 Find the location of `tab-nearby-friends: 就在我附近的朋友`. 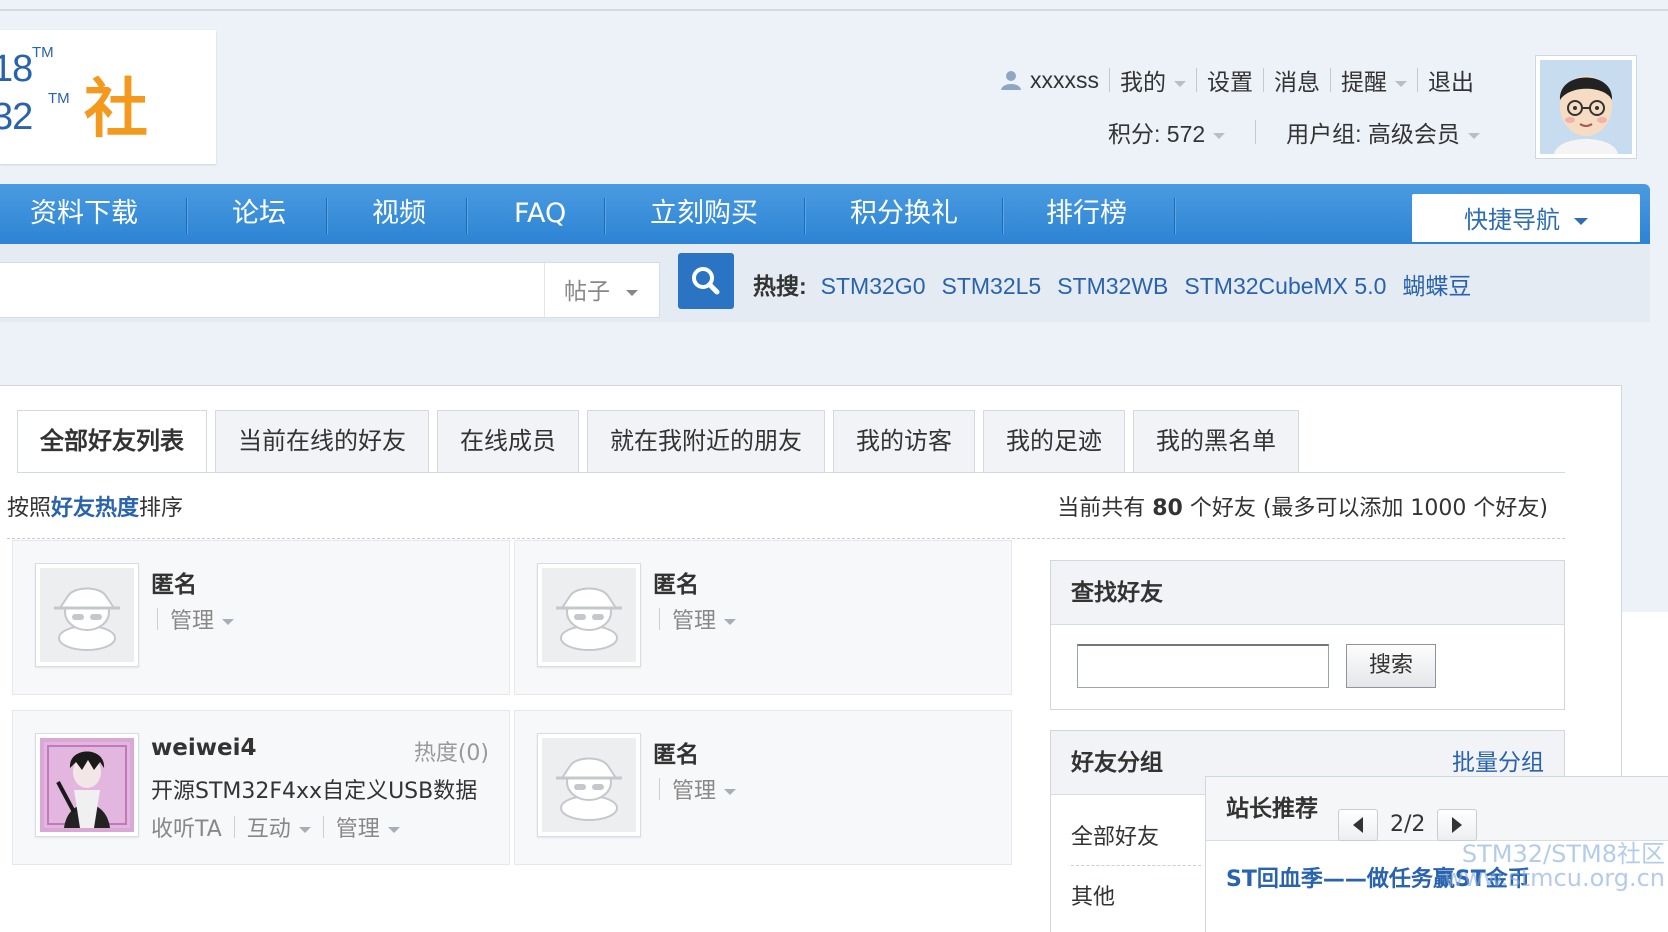

tab-nearby-friends: 就在我附近的朋友 is located at coordinates (706, 441).